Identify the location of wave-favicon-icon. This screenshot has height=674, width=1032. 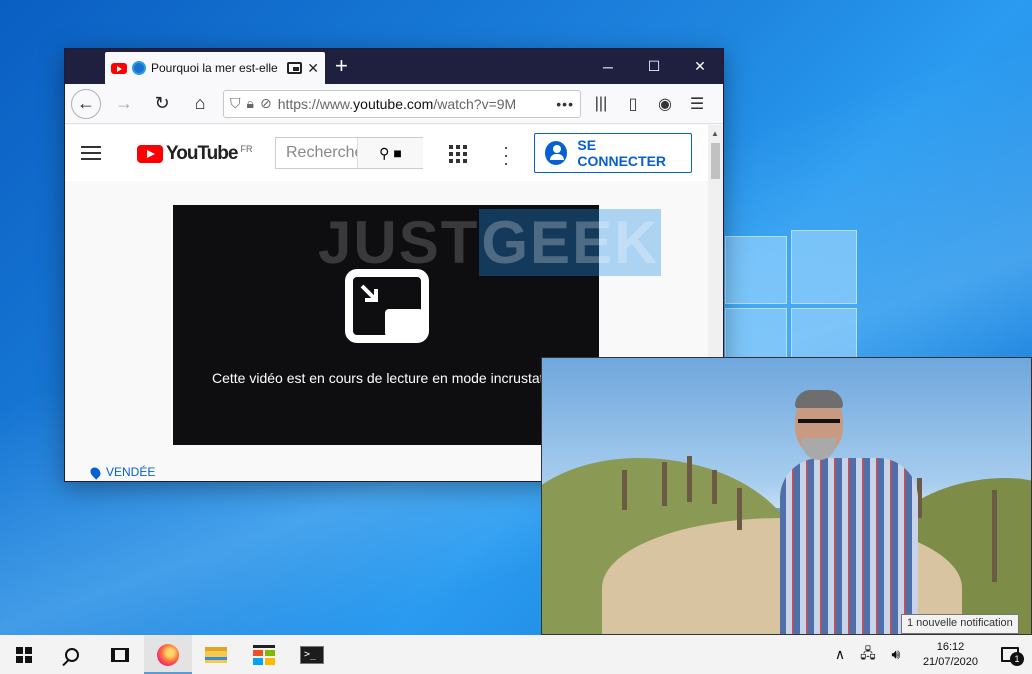
(139, 68).